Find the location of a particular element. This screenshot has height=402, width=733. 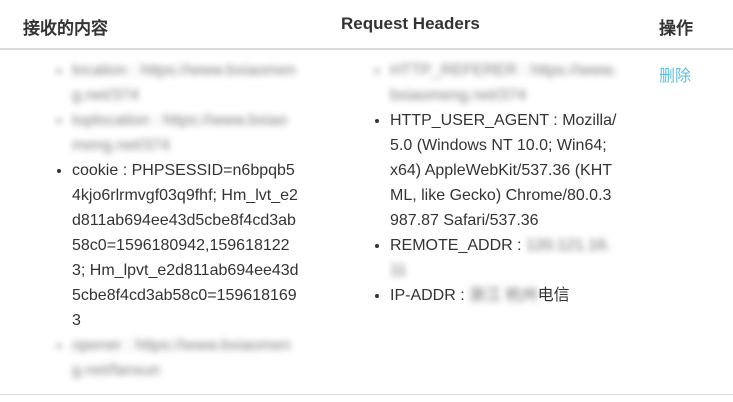

table-header: 接收的内容 Request Headers 操作 is located at coordinates (366, 25).